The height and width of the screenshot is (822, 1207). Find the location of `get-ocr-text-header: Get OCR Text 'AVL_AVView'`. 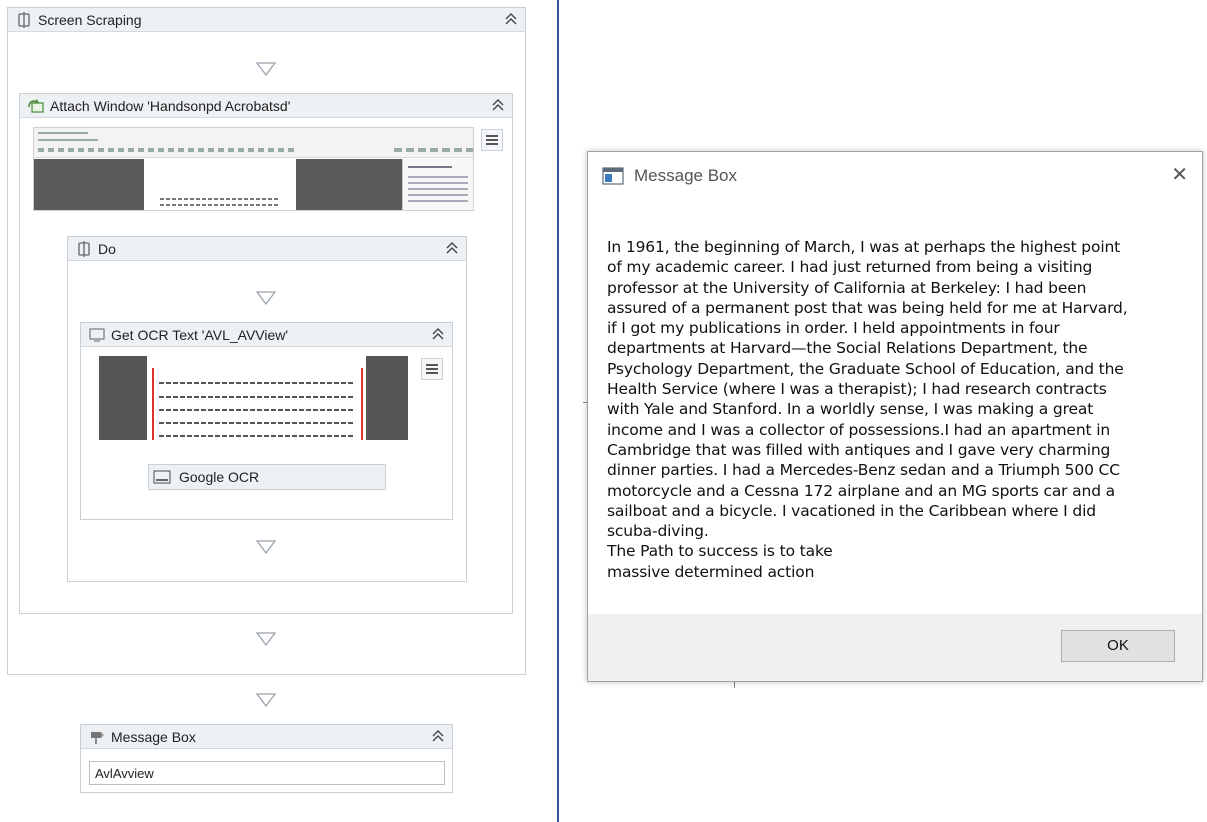

get-ocr-text-header: Get OCR Text 'AVL_AVView' is located at coordinates (266, 335).